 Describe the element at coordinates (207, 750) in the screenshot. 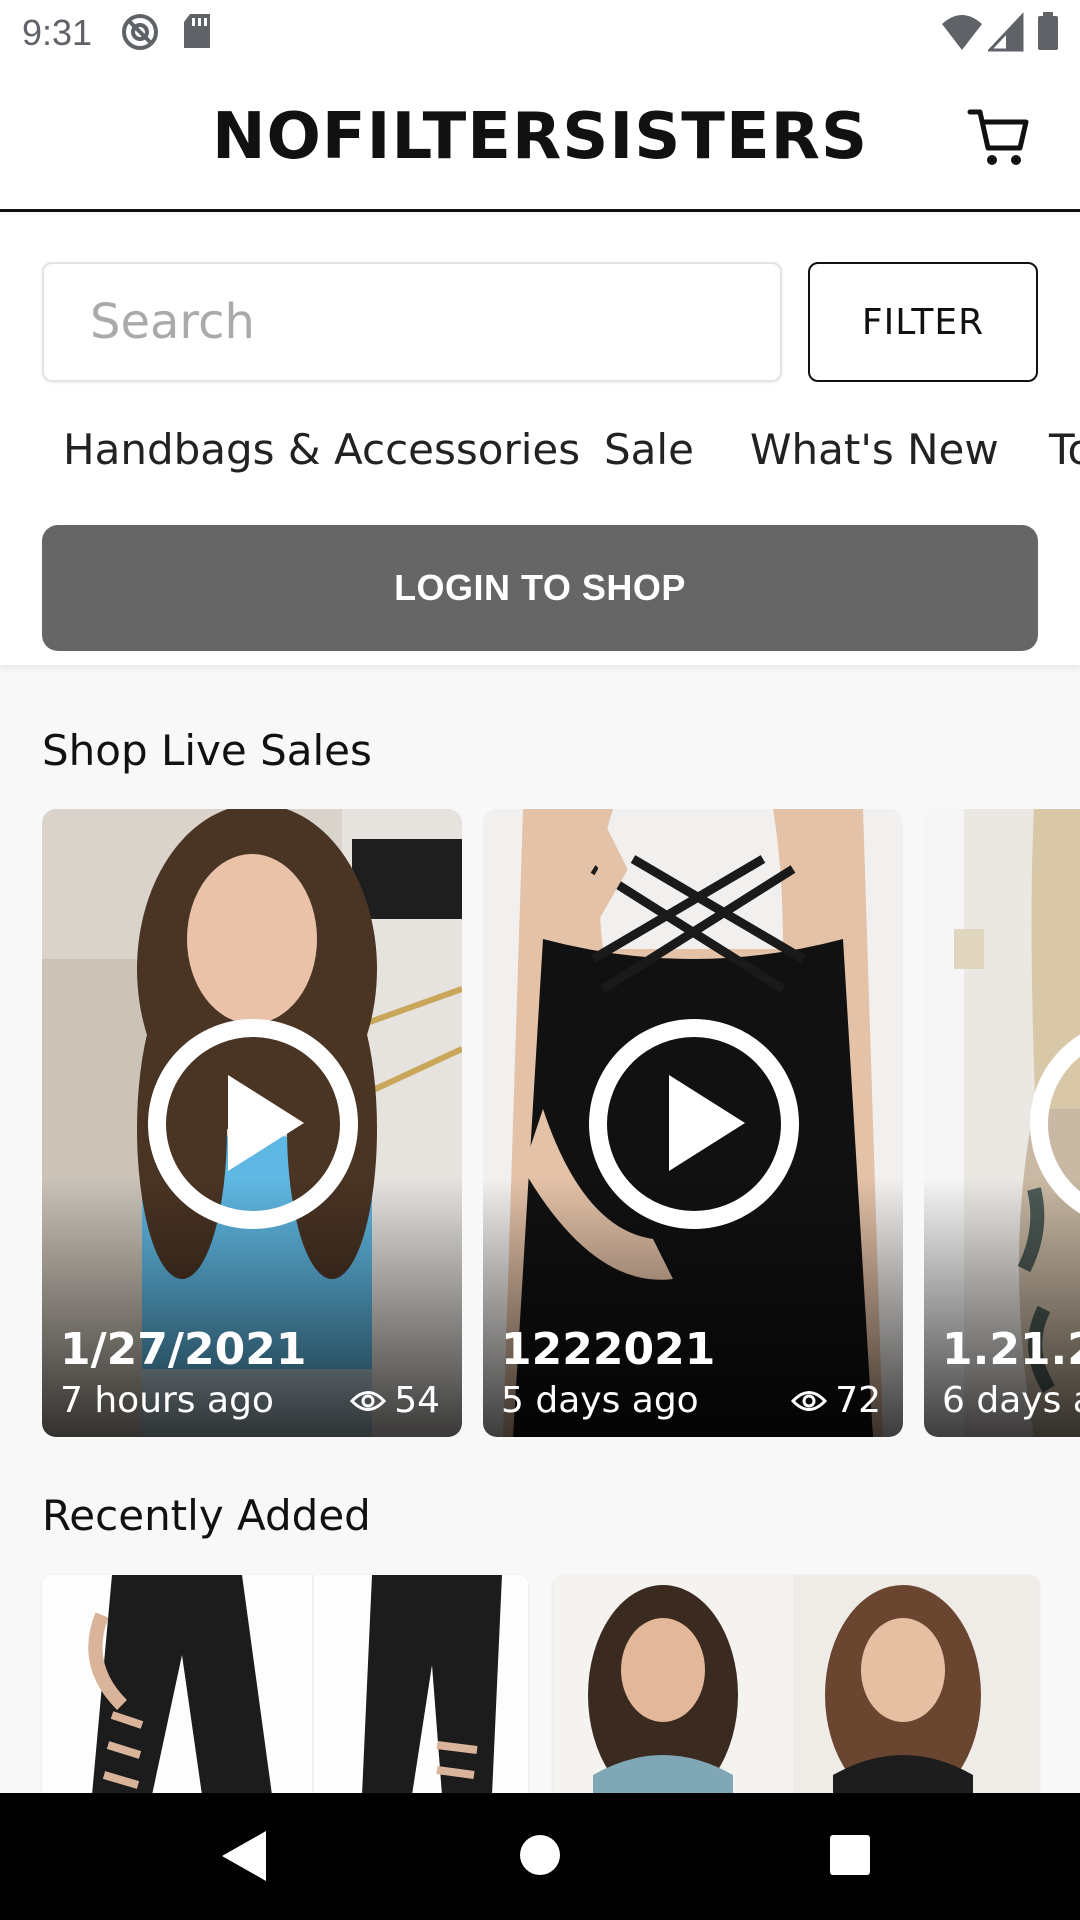

I see `shop-live-sales-heading: Shop Live Sales` at that location.